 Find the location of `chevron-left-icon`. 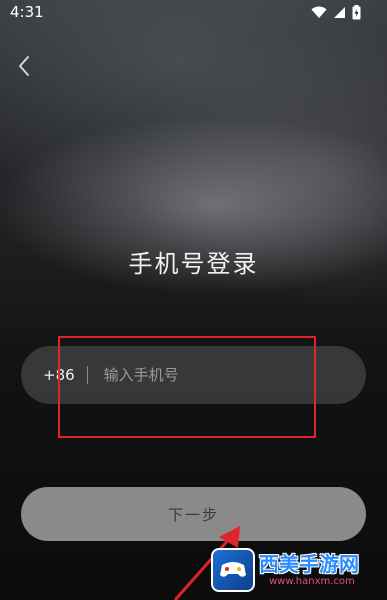

chevron-left-icon is located at coordinates (24, 66).